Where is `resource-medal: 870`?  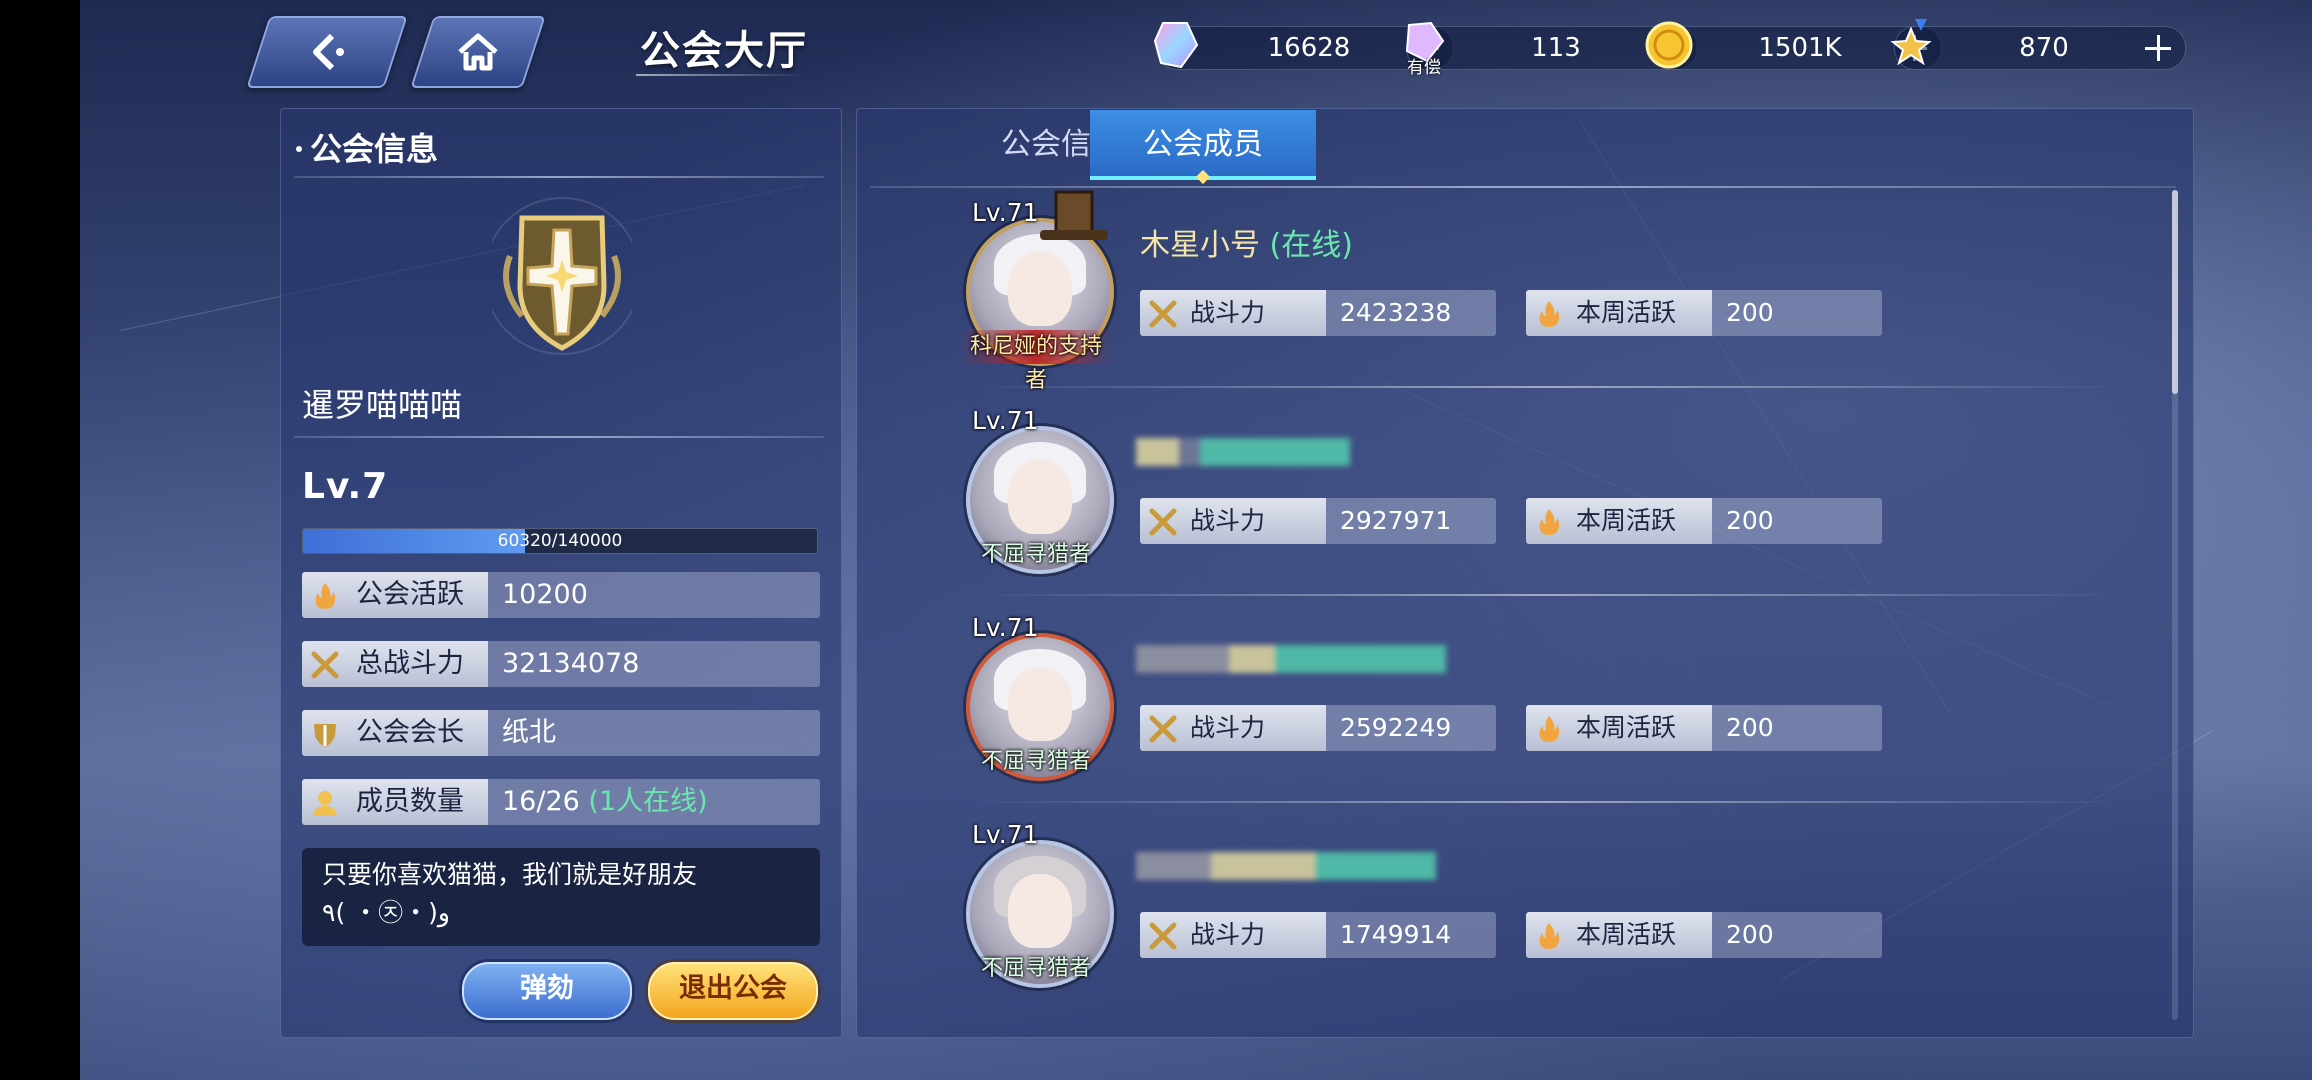 resource-medal: 870 is located at coordinates (2038, 44).